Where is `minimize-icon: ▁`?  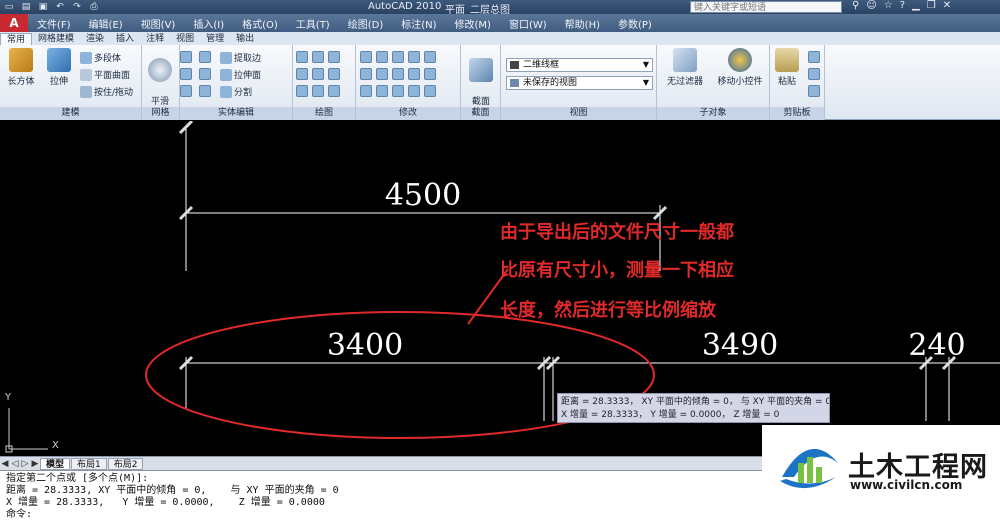
minimize-icon: ▁ is located at coordinates (916, 5).